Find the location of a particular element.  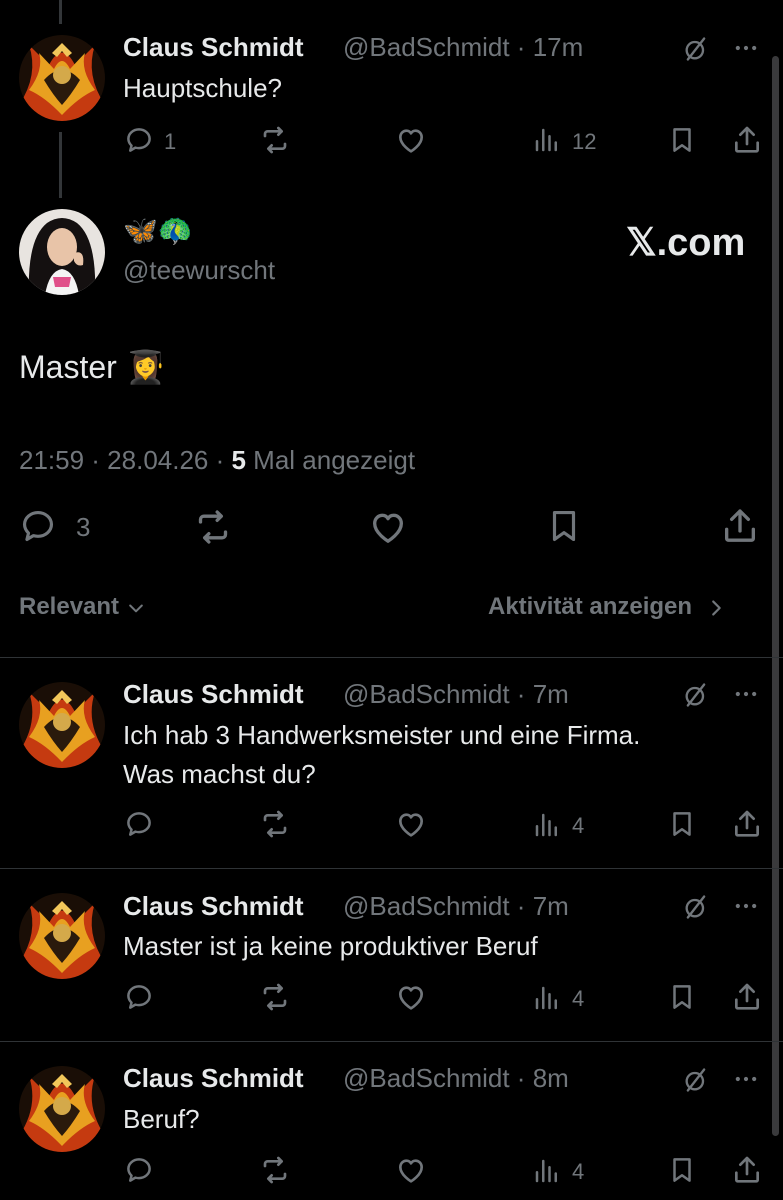

author-handle-time: @BadSchmidt · 17m is located at coordinates (463, 47).